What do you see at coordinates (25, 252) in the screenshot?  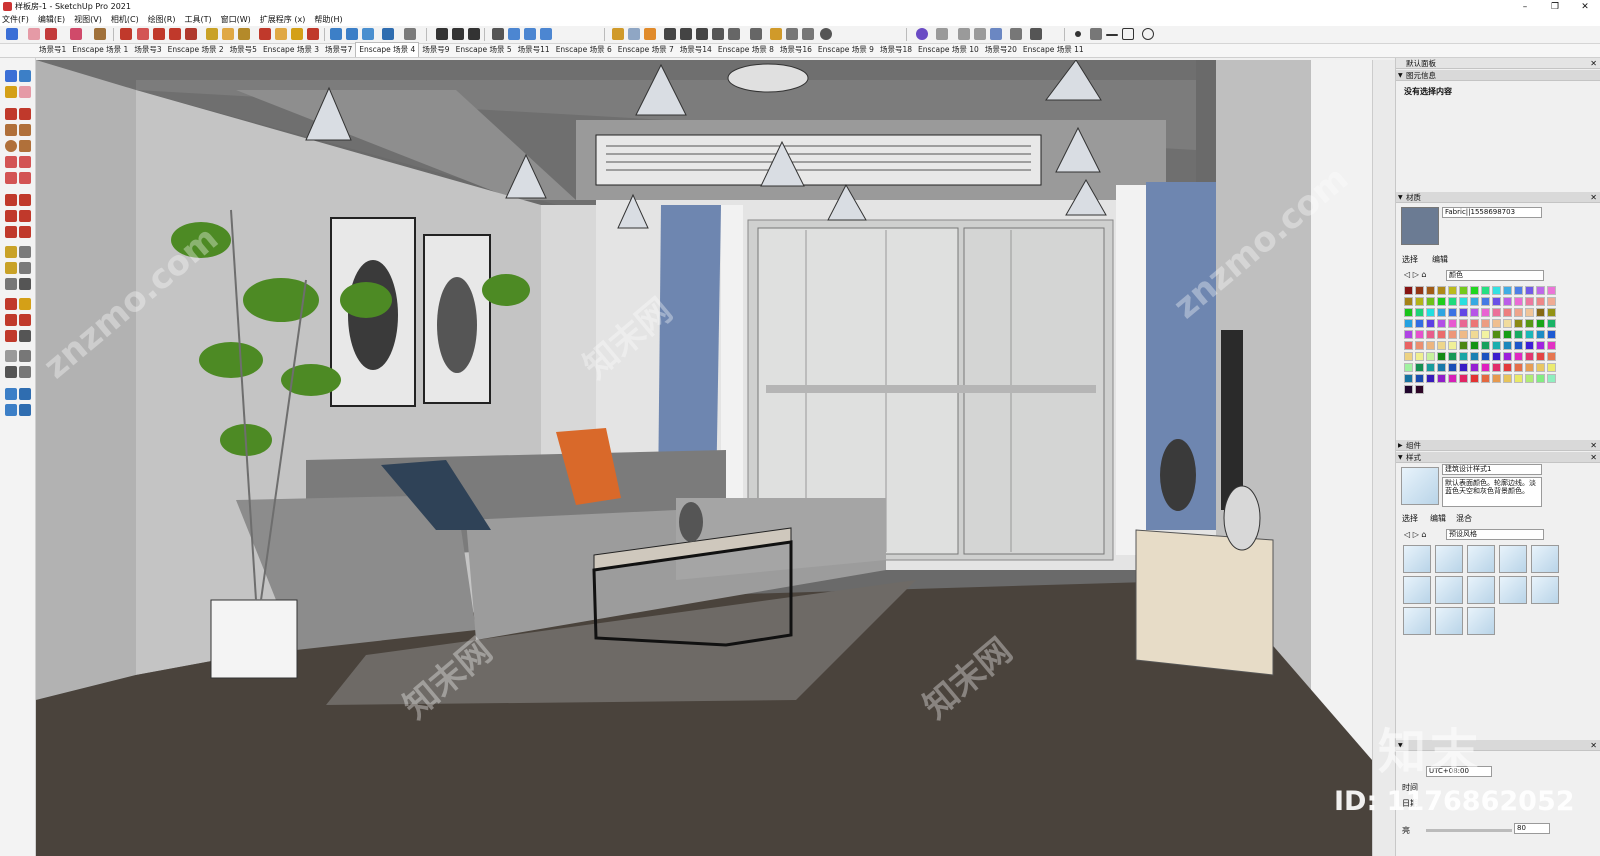 I see `dimension-tool-icon` at bounding box center [25, 252].